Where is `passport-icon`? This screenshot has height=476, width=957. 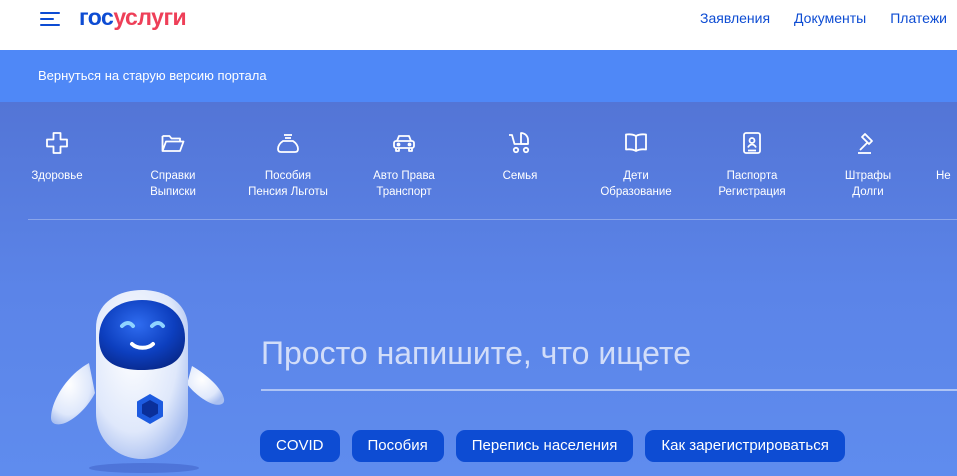
passport-icon is located at coordinates (752, 143).